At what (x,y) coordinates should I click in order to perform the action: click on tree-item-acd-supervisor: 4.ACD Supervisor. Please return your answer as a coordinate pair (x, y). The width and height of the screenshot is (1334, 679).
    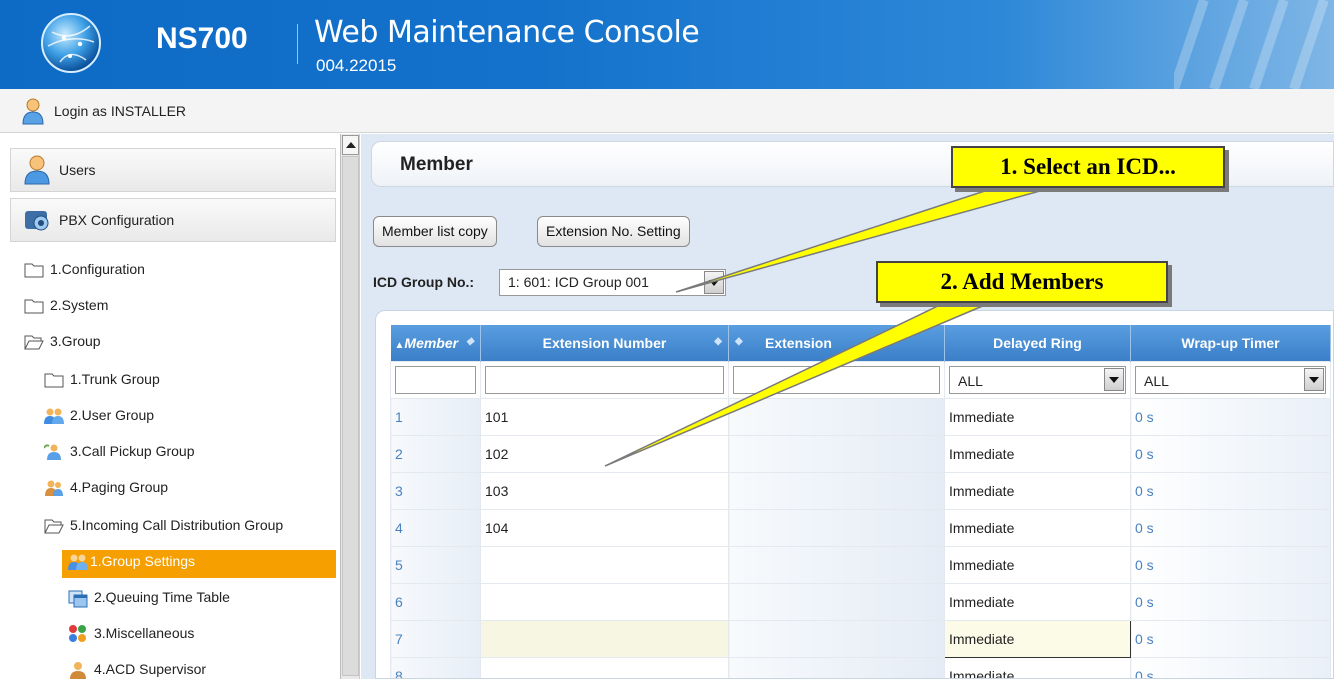
    Looking at the image, I should click on (202, 668).